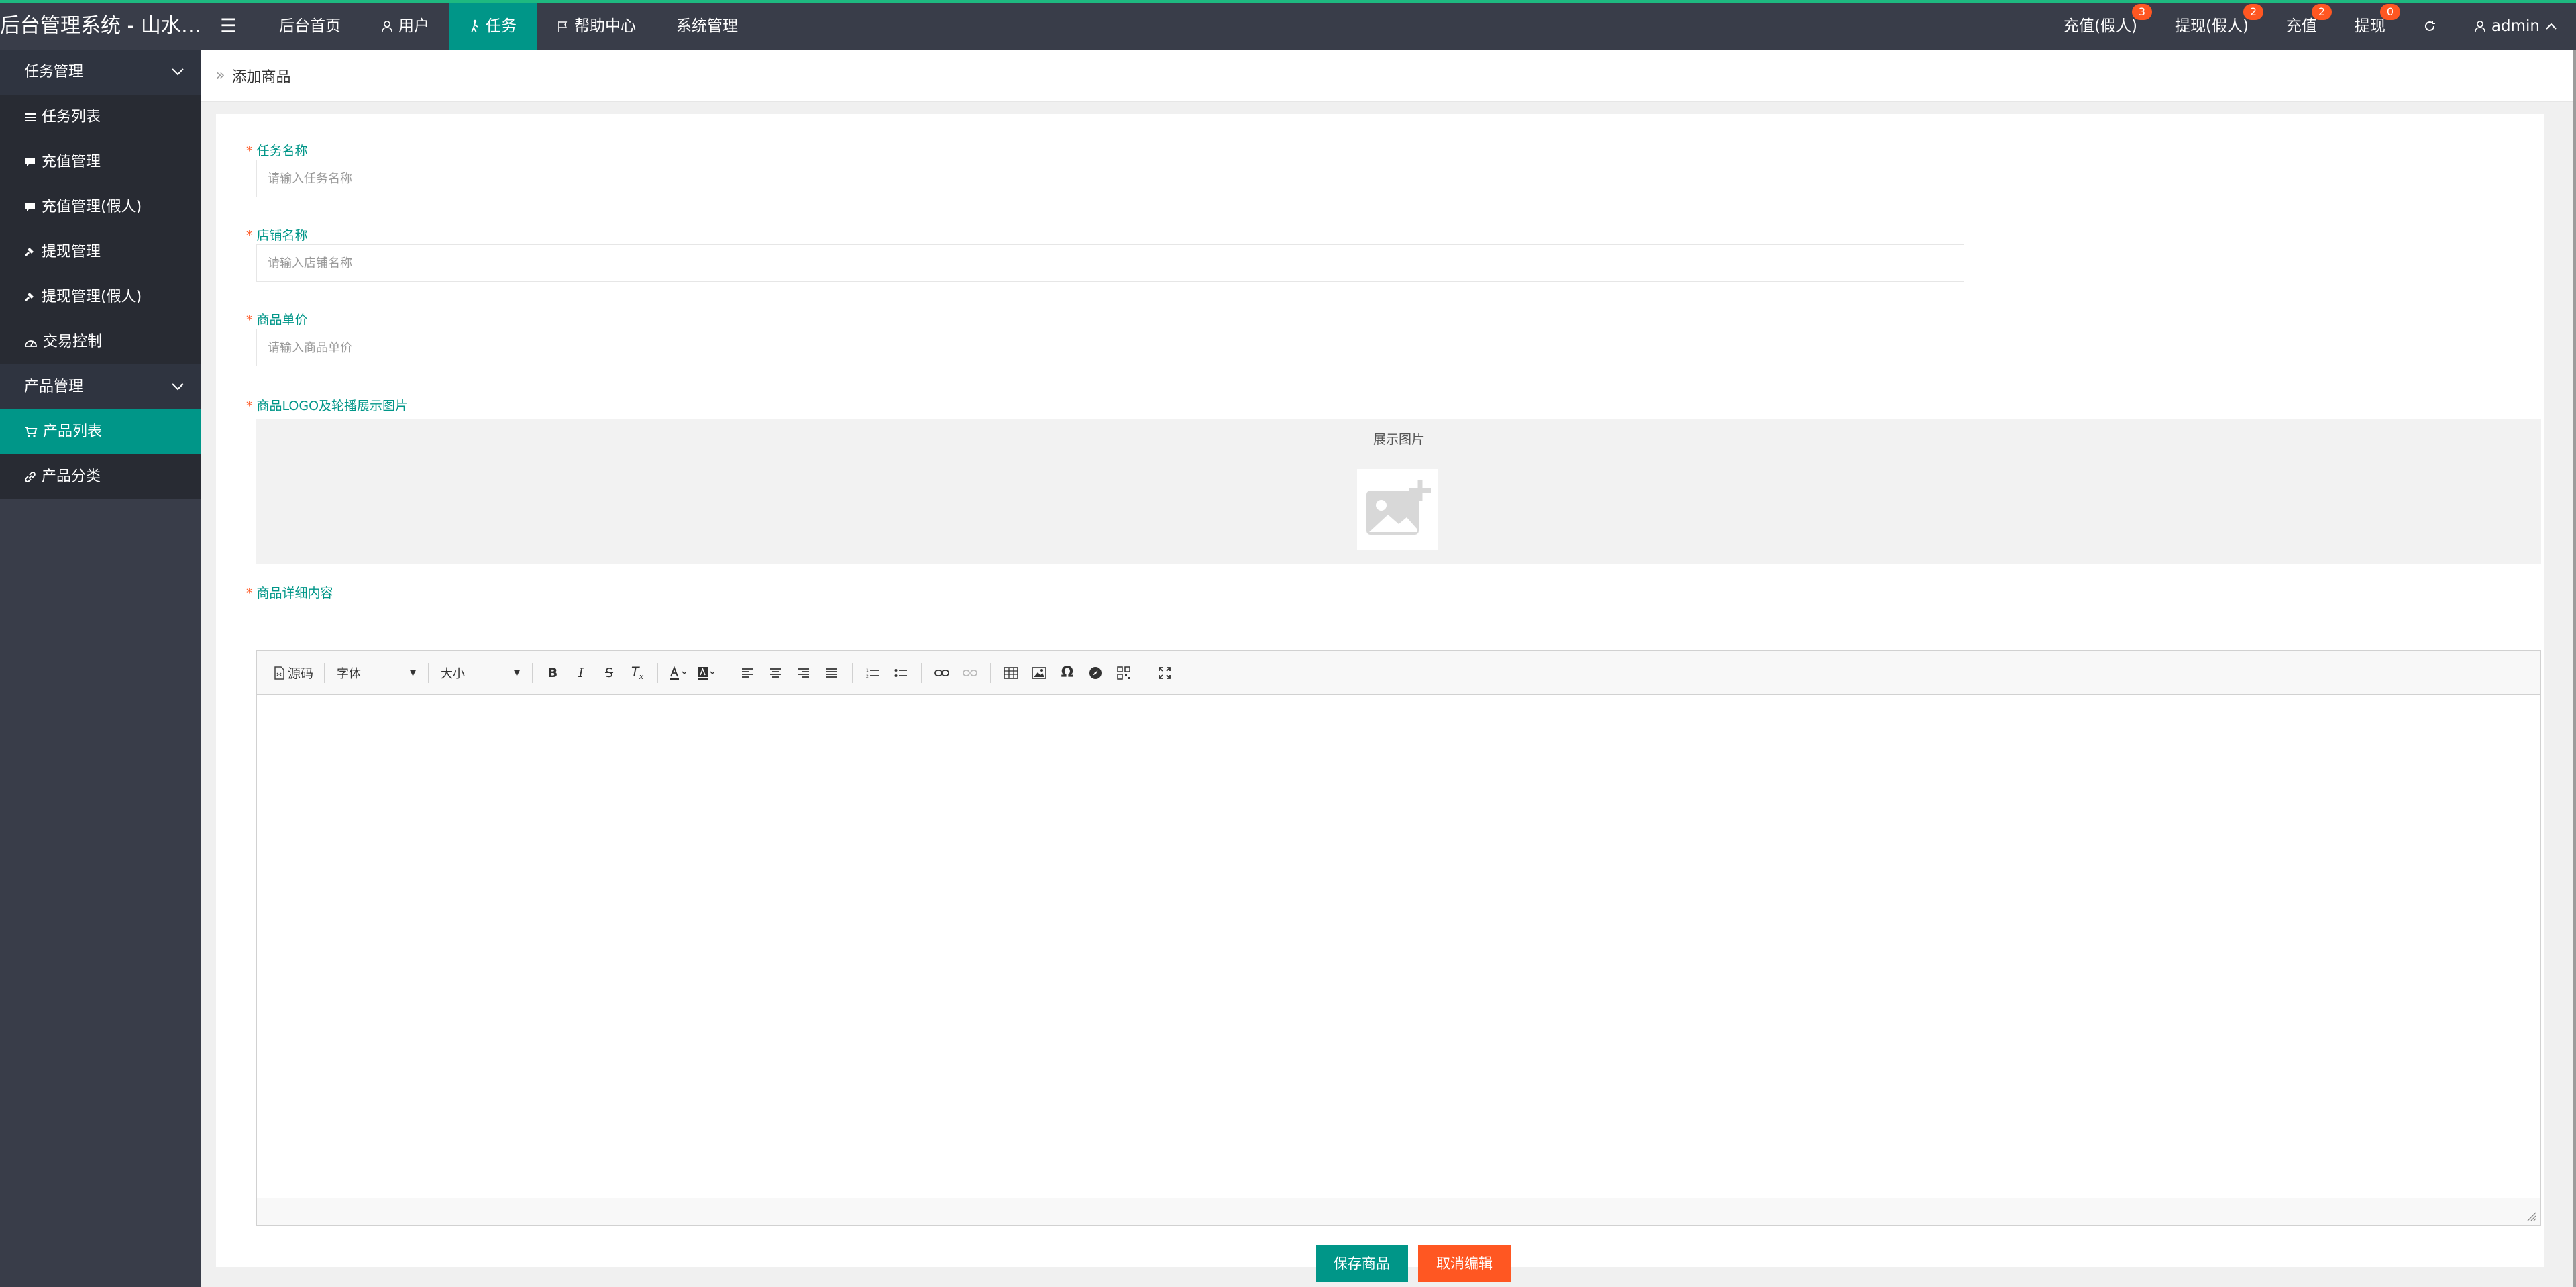 The width and height of the screenshot is (2576, 1287). I want to click on nav-system: 系统管理, so click(707, 26).